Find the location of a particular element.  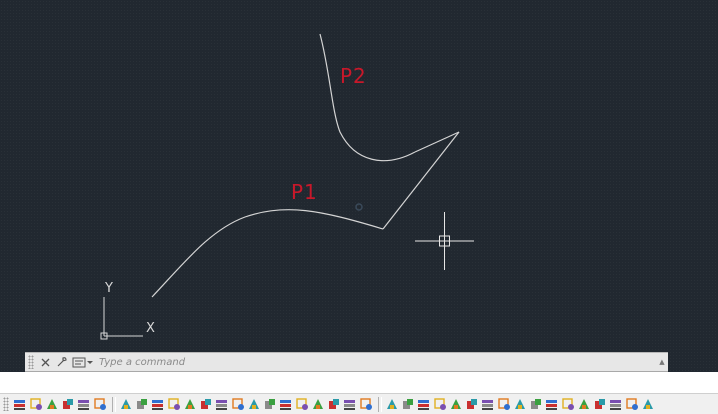

view-pan-icon is located at coordinates (648, 404).